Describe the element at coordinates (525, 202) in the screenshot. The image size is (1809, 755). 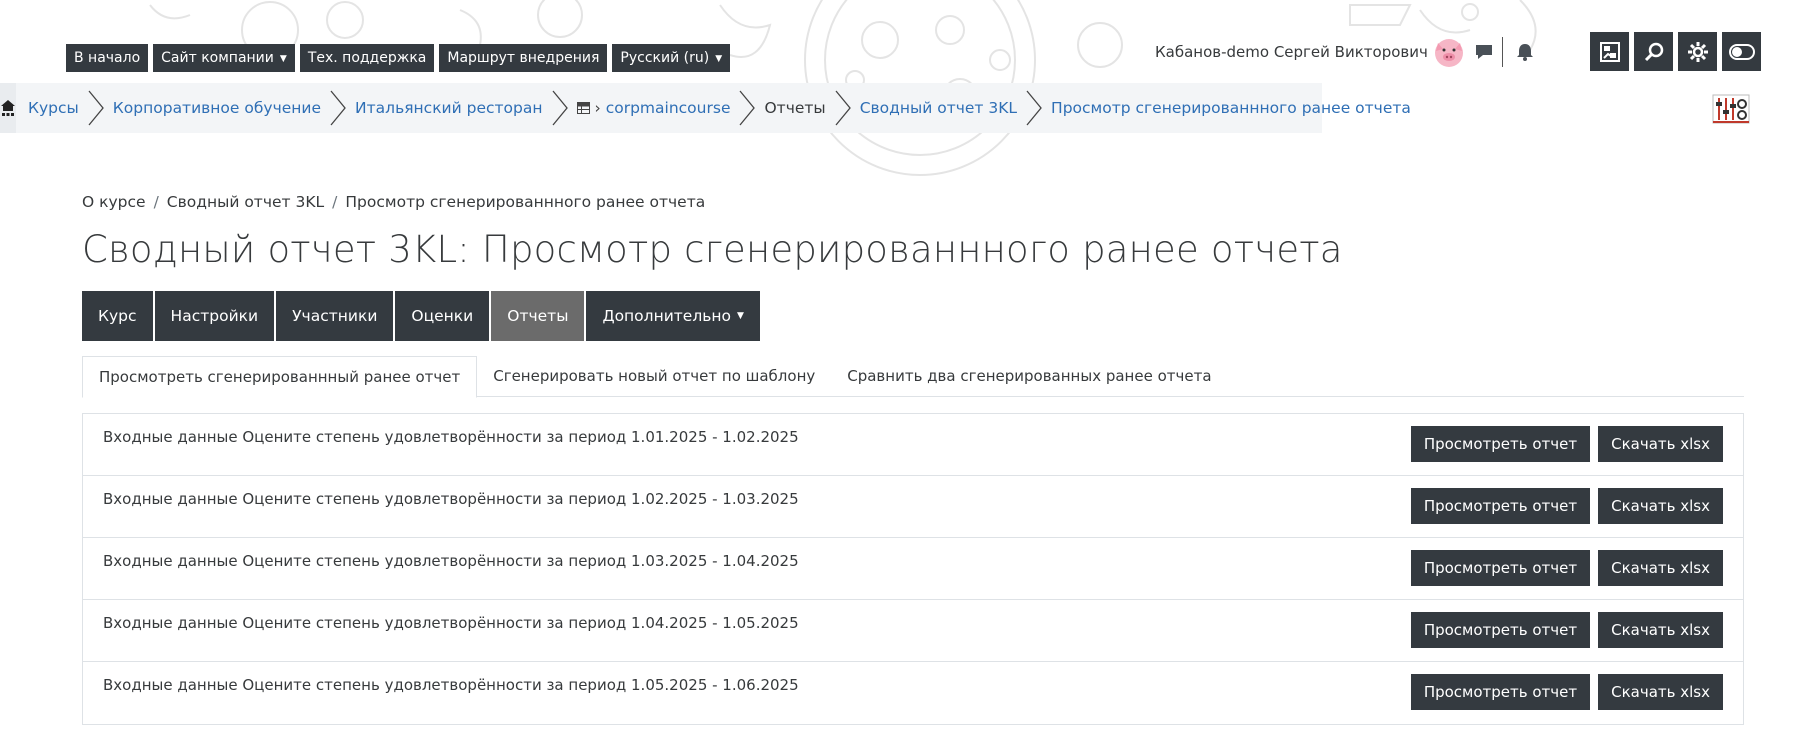
I see `page-breadcrumb-item: Просмотр сгенерированнного ранее отчета` at that location.